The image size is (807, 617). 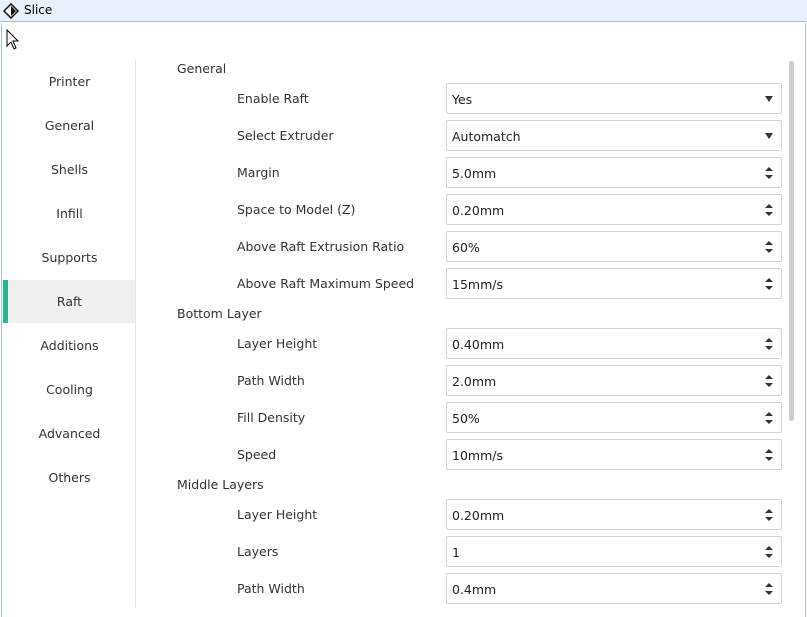 I want to click on field-label-enable-raft: Enable Raft, so click(x=273, y=98).